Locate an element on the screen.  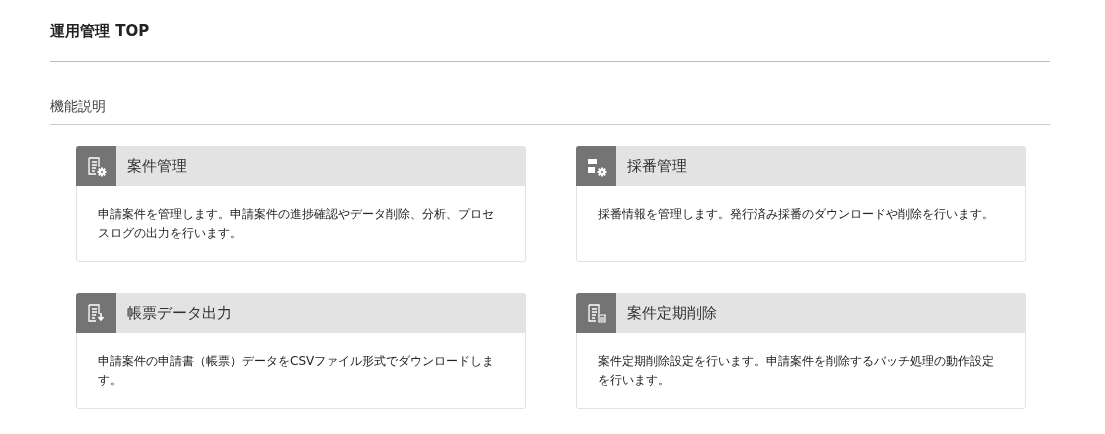
card-description: 申請案件を管理します。申請案件の進捗確認やデータ削除、分析、プロセスログの出力を行います。 is located at coordinates (296, 224).